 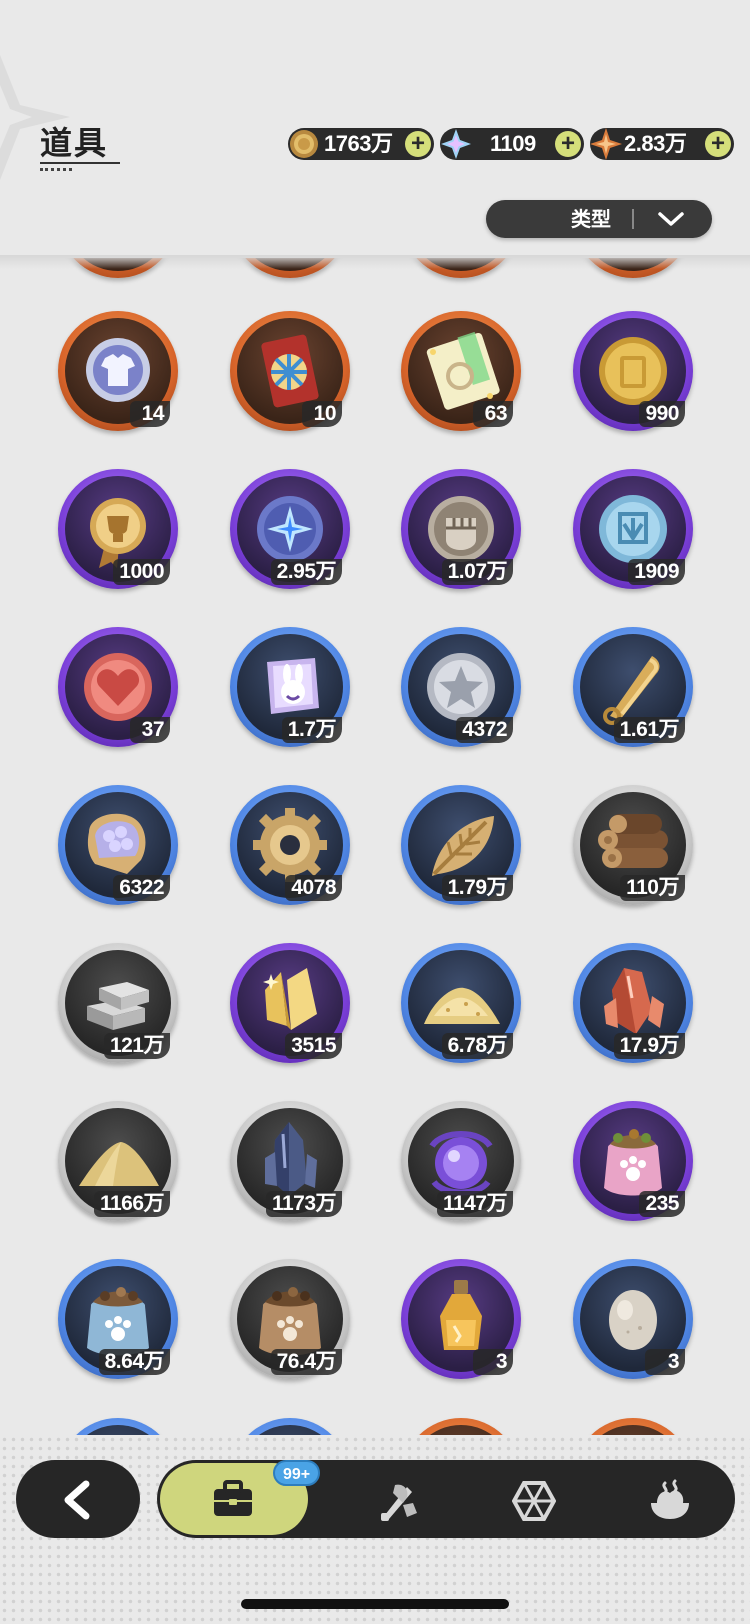 What do you see at coordinates (375, 262) in the screenshot?
I see `header-shadow` at bounding box center [375, 262].